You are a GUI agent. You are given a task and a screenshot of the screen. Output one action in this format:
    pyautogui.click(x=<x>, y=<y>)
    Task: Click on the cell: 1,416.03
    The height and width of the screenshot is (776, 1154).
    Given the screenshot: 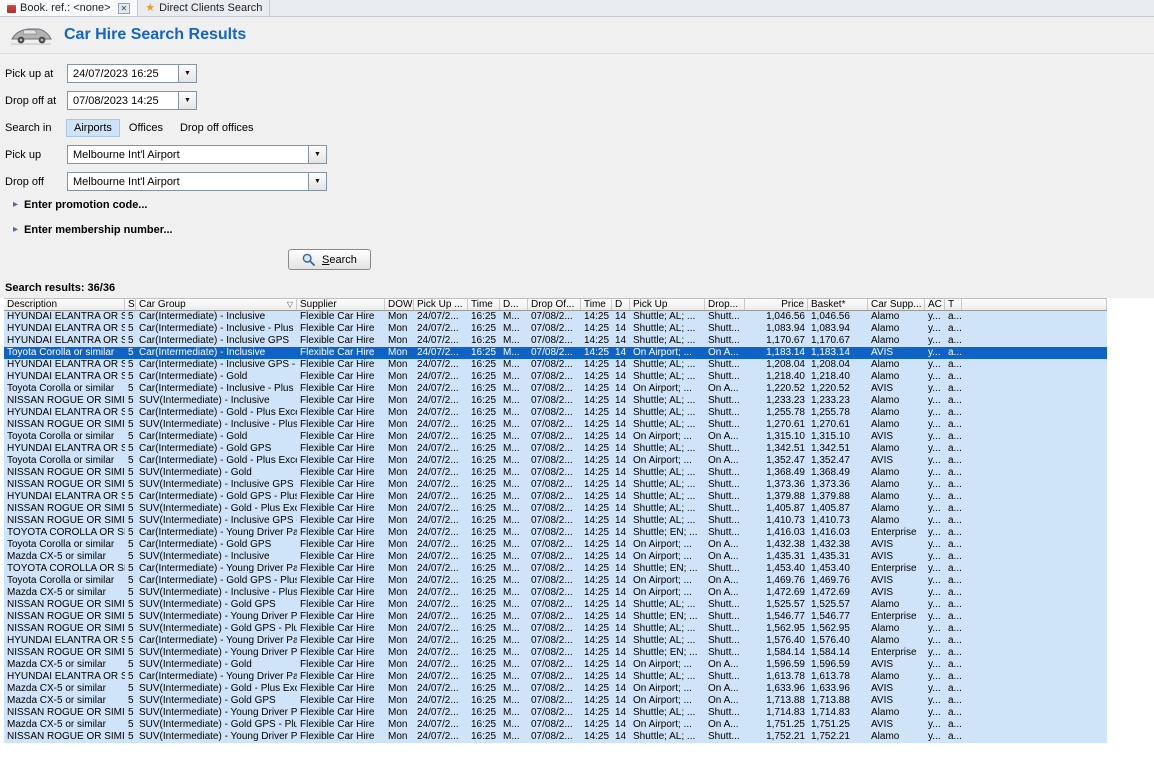 What is the action you would take?
    pyautogui.click(x=830, y=532)
    